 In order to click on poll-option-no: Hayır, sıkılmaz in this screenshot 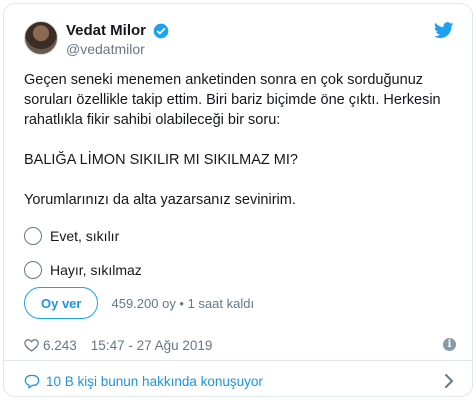, I will do `click(239, 270)`.